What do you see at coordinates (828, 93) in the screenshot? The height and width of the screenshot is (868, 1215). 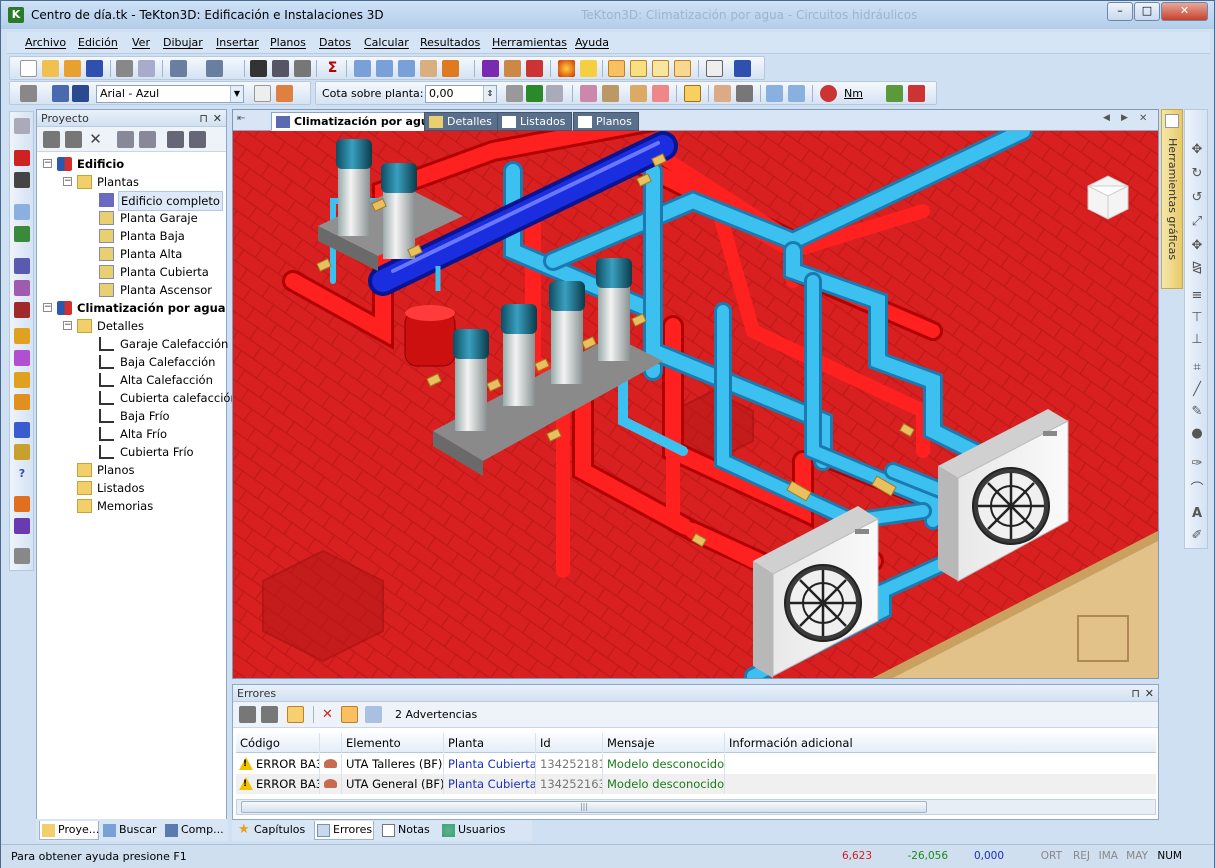 I see `magnet-icon` at bounding box center [828, 93].